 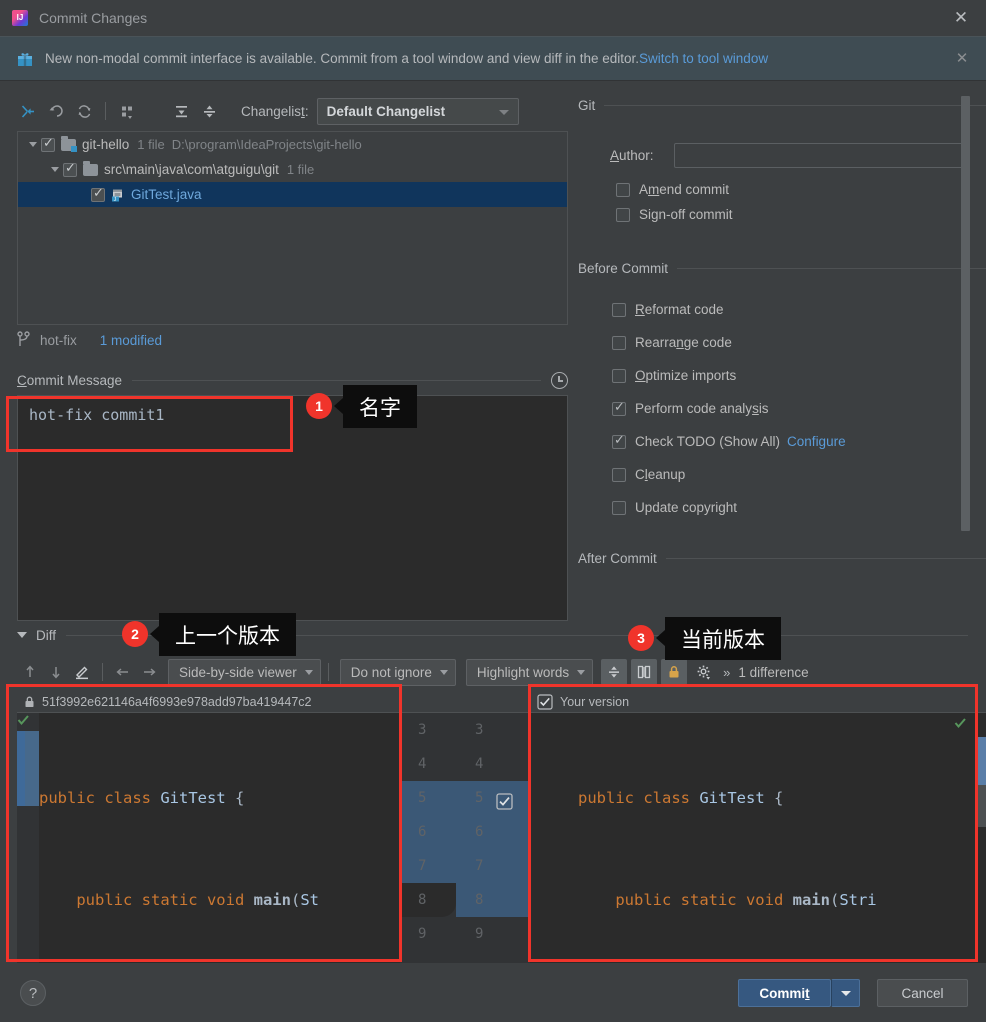 I want to click on window-title: Commit Changes, so click(x=93, y=17).